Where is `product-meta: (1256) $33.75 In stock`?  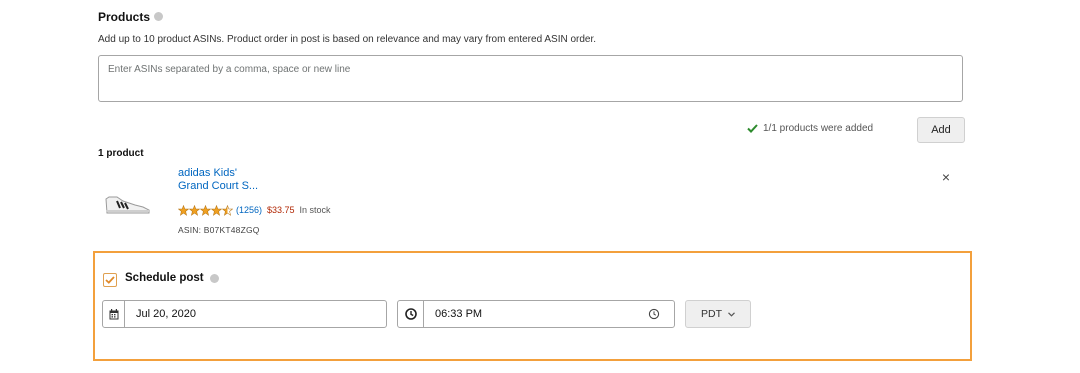
product-meta: (1256) $33.75 In stock is located at coordinates (254, 210).